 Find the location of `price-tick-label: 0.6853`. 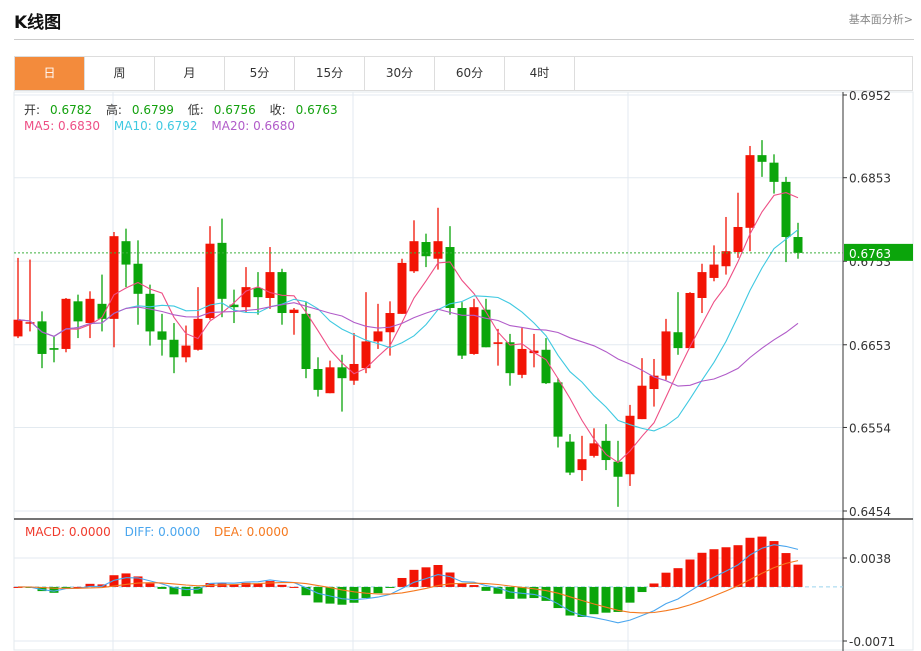

price-tick-label: 0.6853 is located at coordinates (870, 179).